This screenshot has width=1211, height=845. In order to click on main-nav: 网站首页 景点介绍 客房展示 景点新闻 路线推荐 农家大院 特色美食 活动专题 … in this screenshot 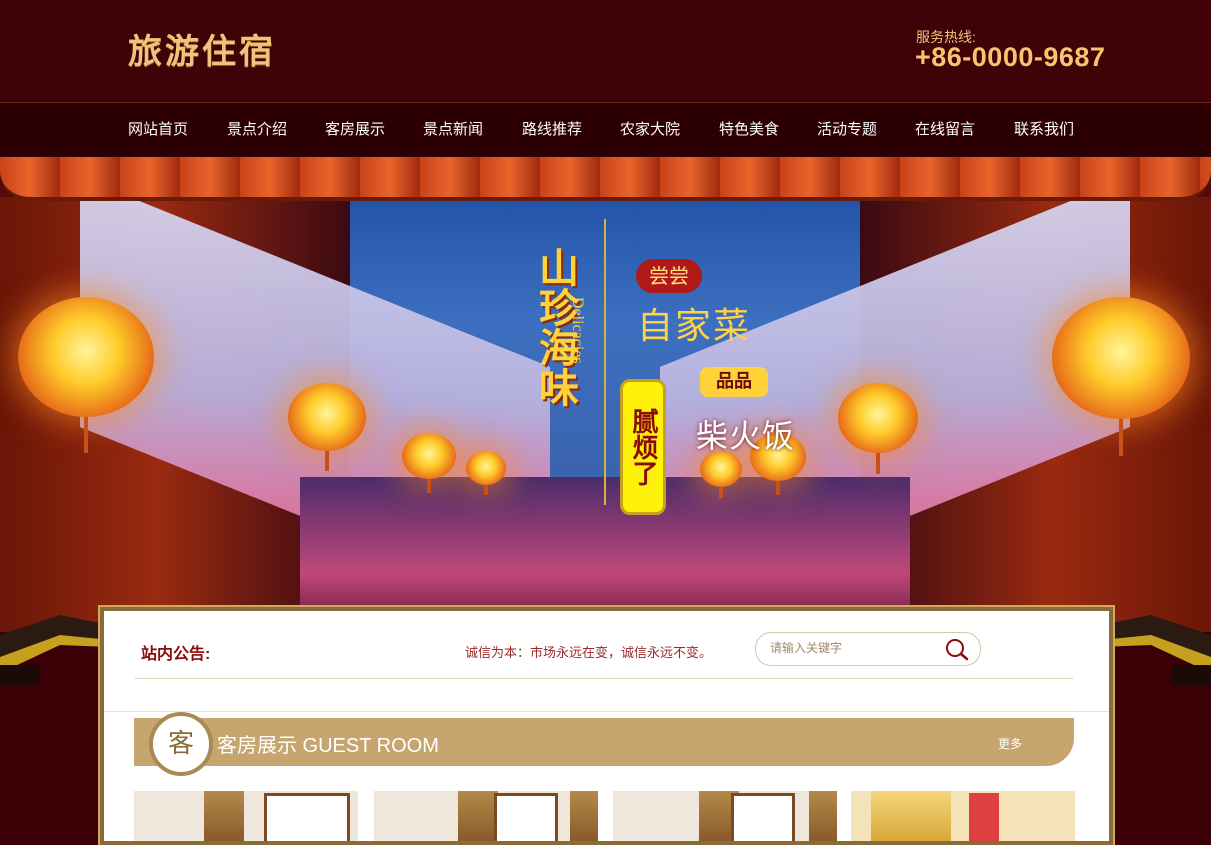, I will do `click(605, 130)`.